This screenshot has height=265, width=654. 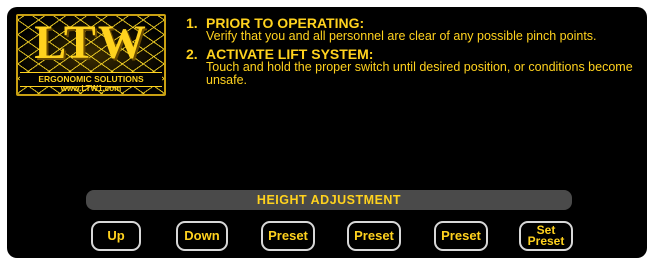 I want to click on preset-2-button: Preset, so click(x=374, y=236).